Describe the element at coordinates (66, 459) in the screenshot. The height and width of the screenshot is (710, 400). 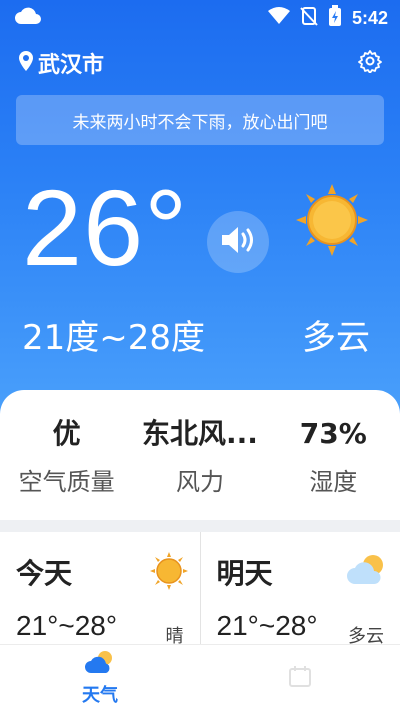
I see `stat-air-quality: 优 空气质量` at that location.